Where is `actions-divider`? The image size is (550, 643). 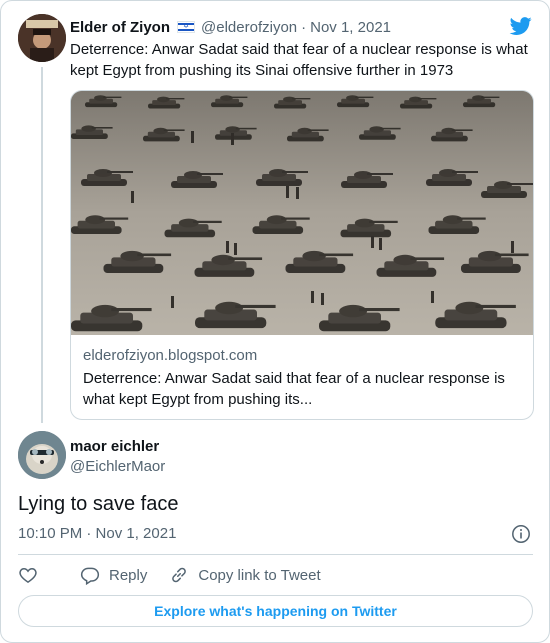
actions-divider is located at coordinates (275, 554).